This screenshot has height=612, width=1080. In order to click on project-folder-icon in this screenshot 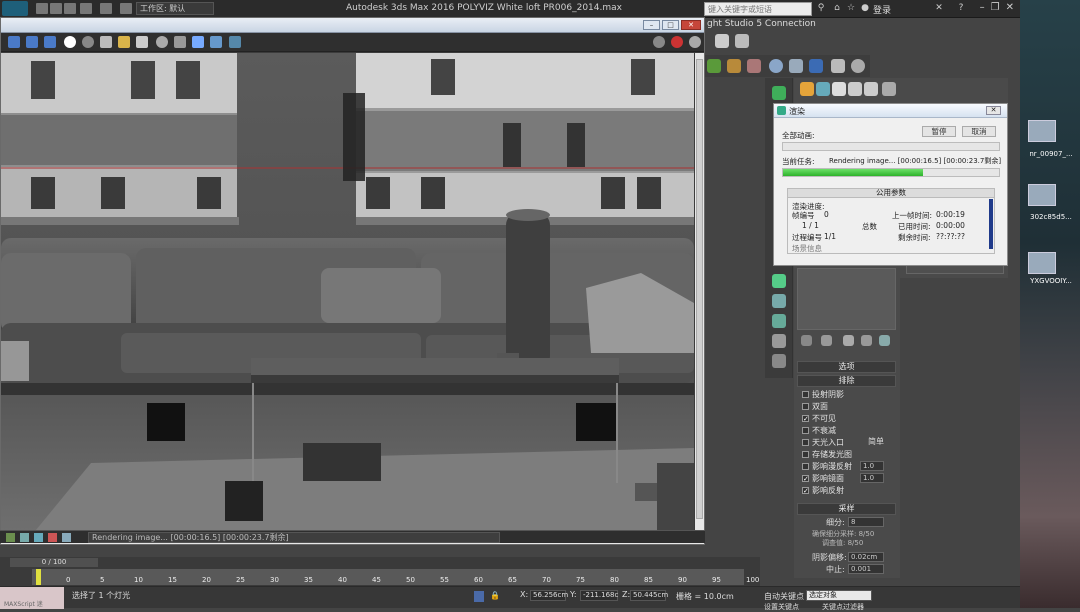, I will do `click(126, 8)`.